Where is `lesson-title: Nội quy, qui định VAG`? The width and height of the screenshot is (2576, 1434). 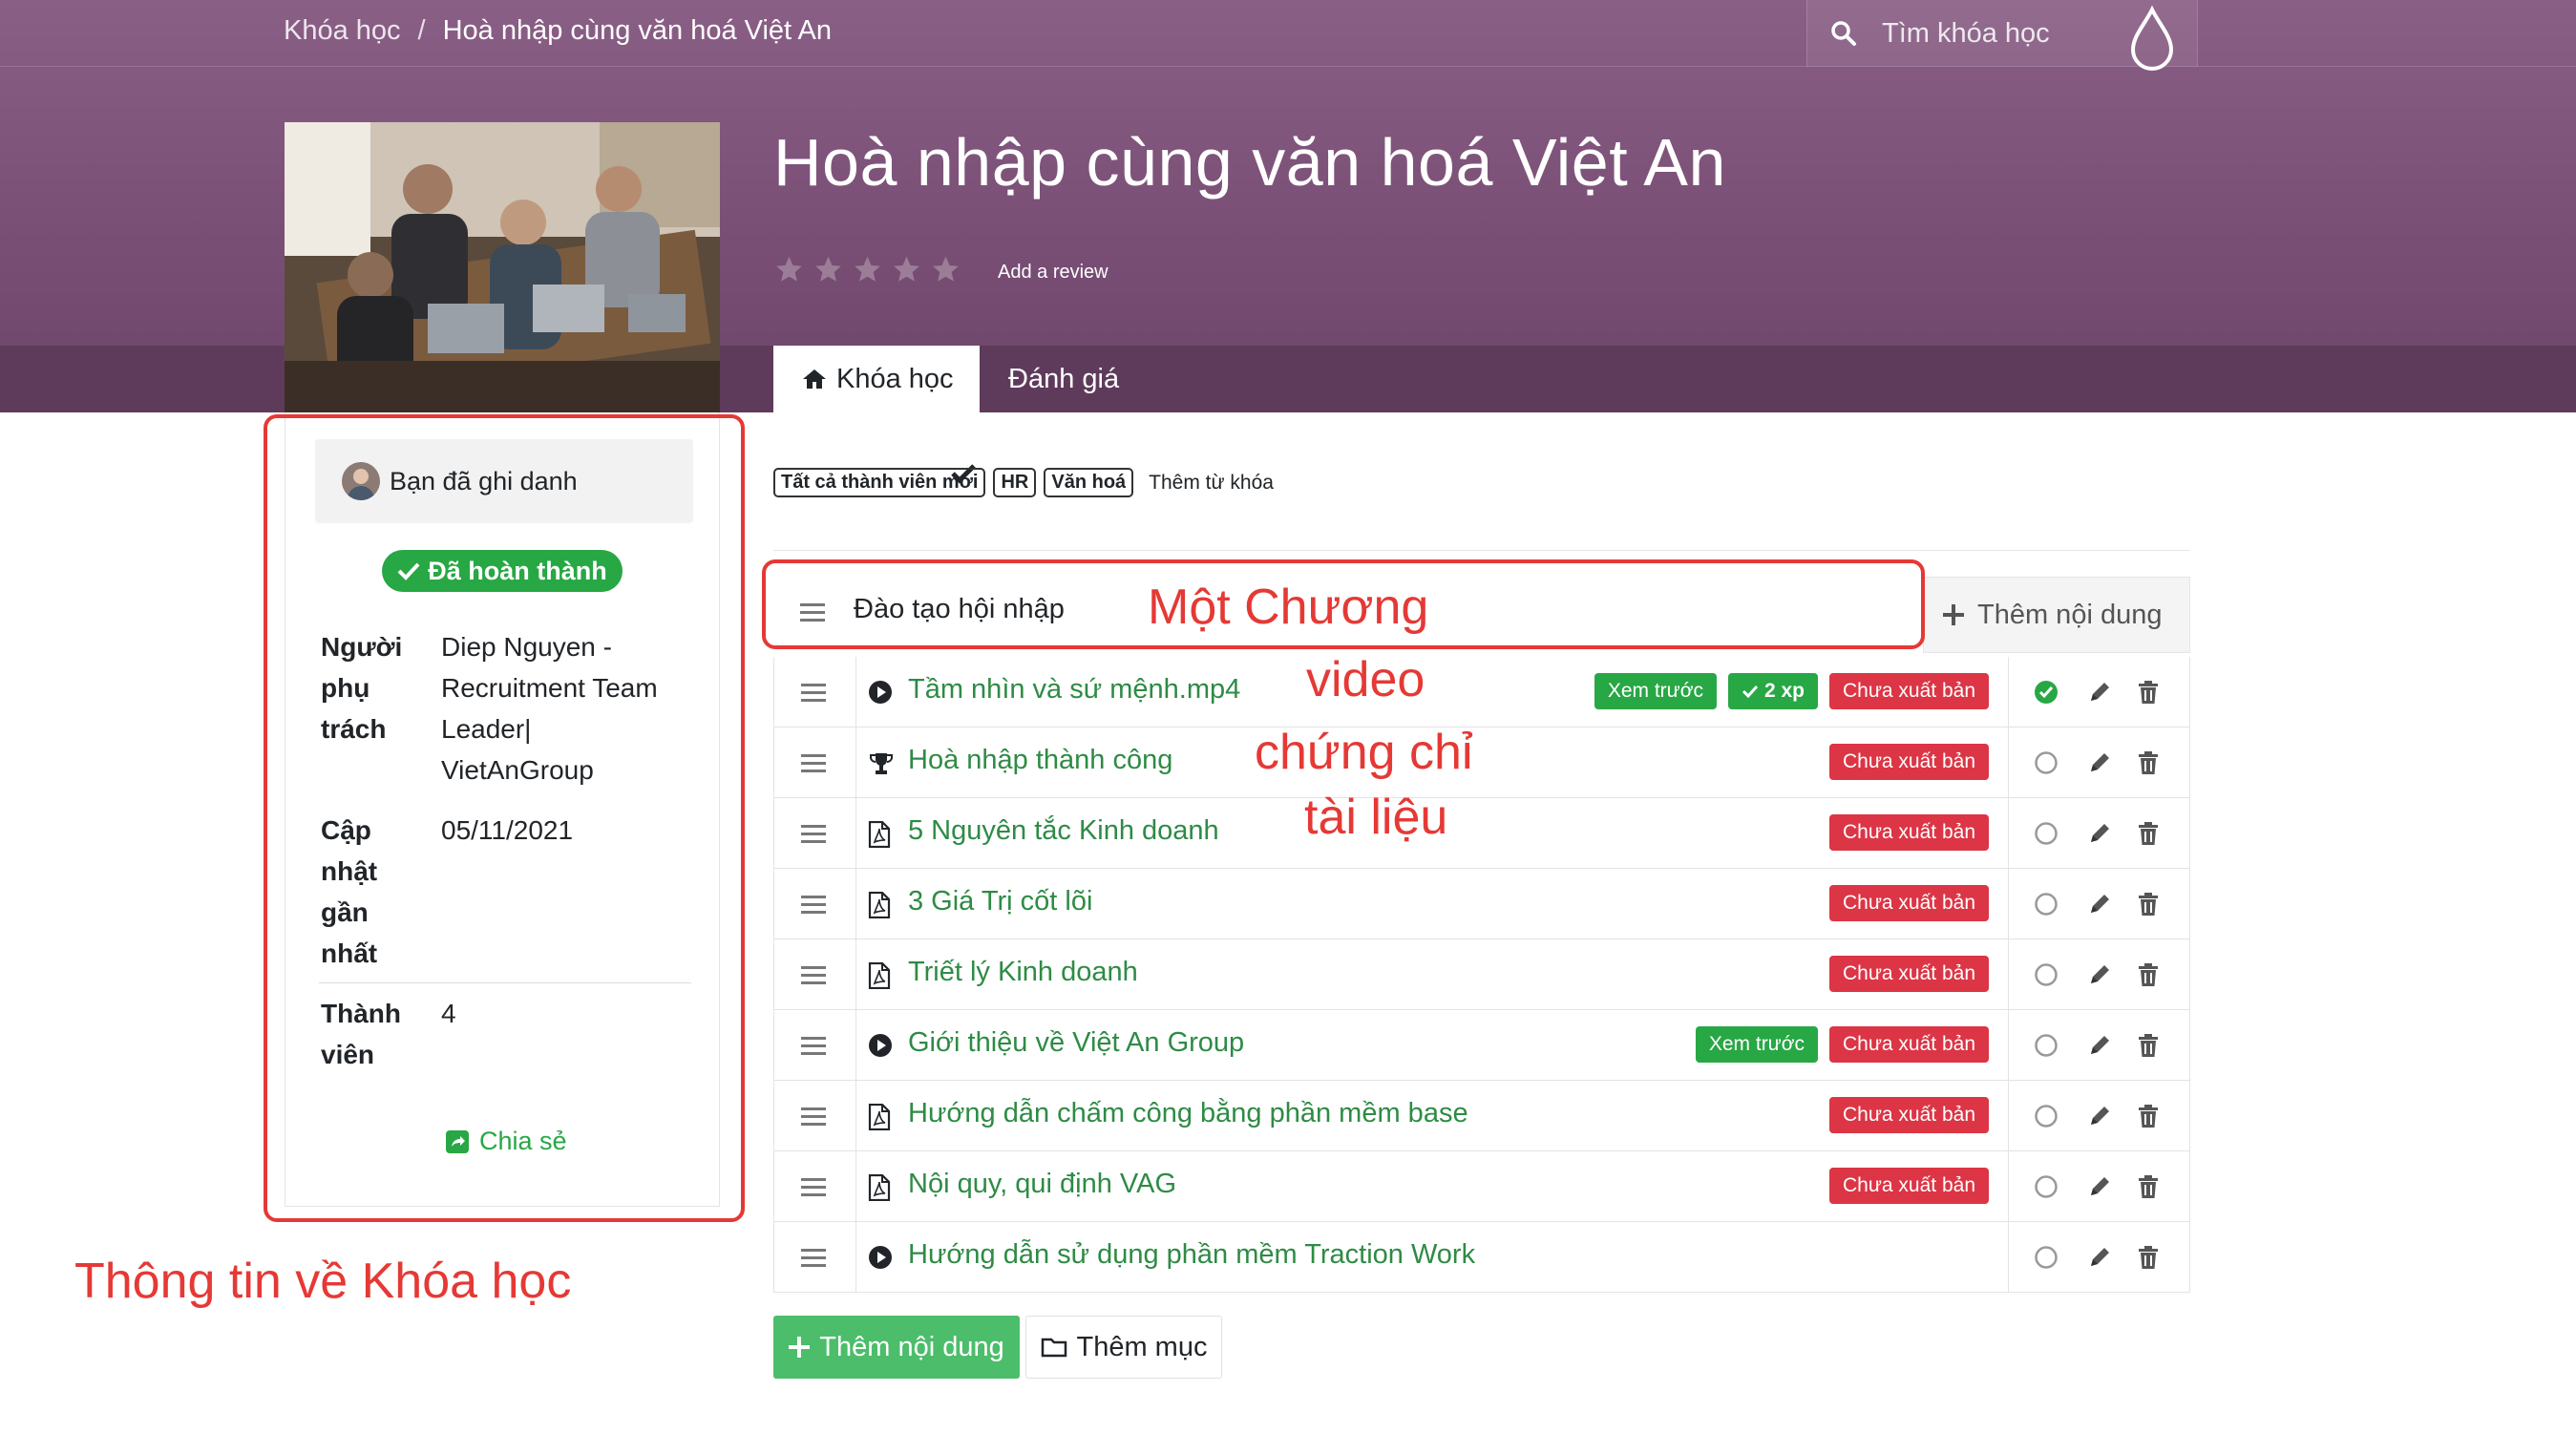
lesson-title: Nội quy, qui định VAG is located at coordinates (1042, 1184).